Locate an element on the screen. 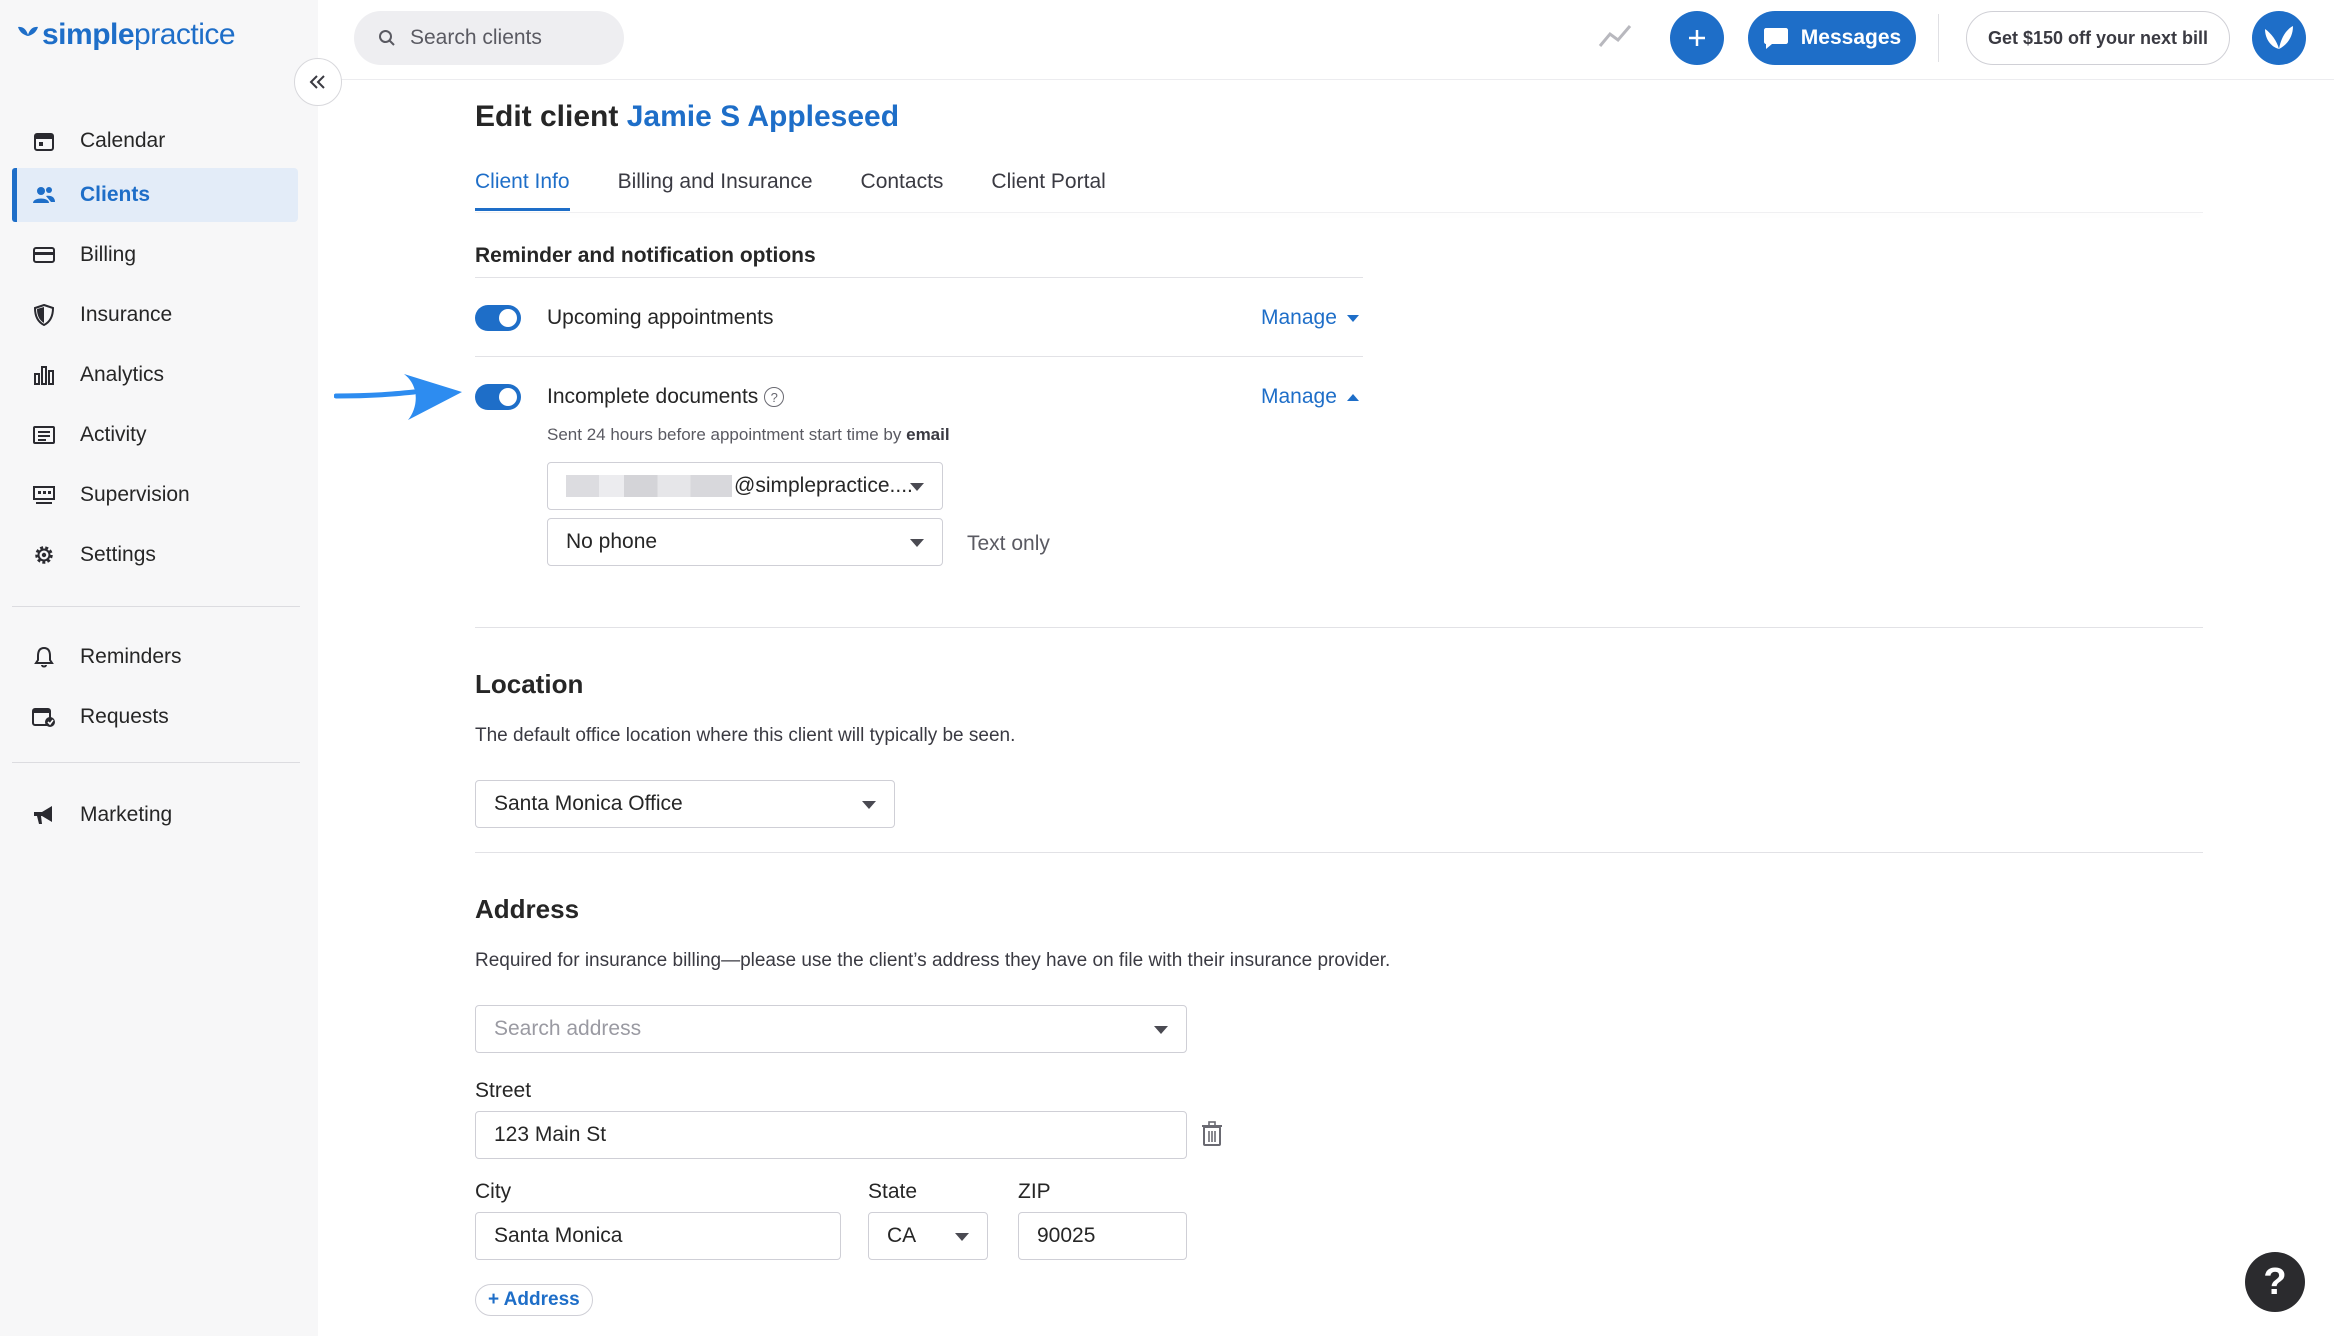 This screenshot has width=2334, height=1336. butterfly-avatar-icon is located at coordinates (2279, 37).